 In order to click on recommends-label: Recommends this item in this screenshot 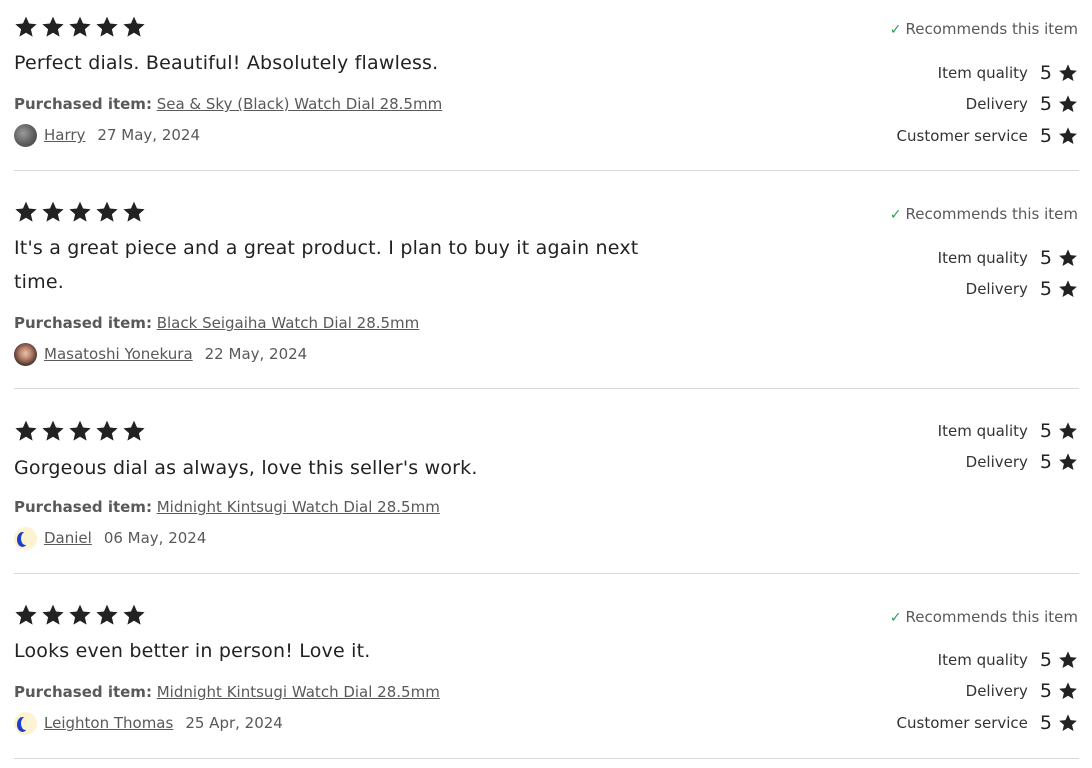, I will do `click(992, 214)`.